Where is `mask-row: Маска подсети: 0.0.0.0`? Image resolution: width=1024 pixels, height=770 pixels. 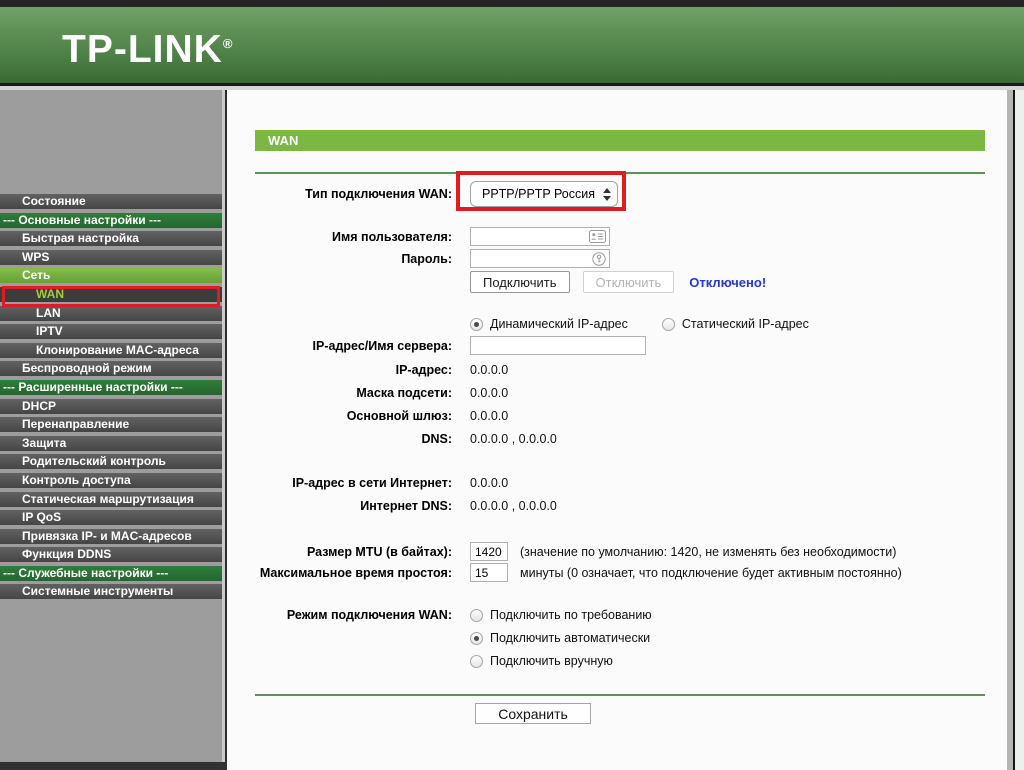
mask-row: Маска подсети: 0.0.0.0 is located at coordinates (617, 393).